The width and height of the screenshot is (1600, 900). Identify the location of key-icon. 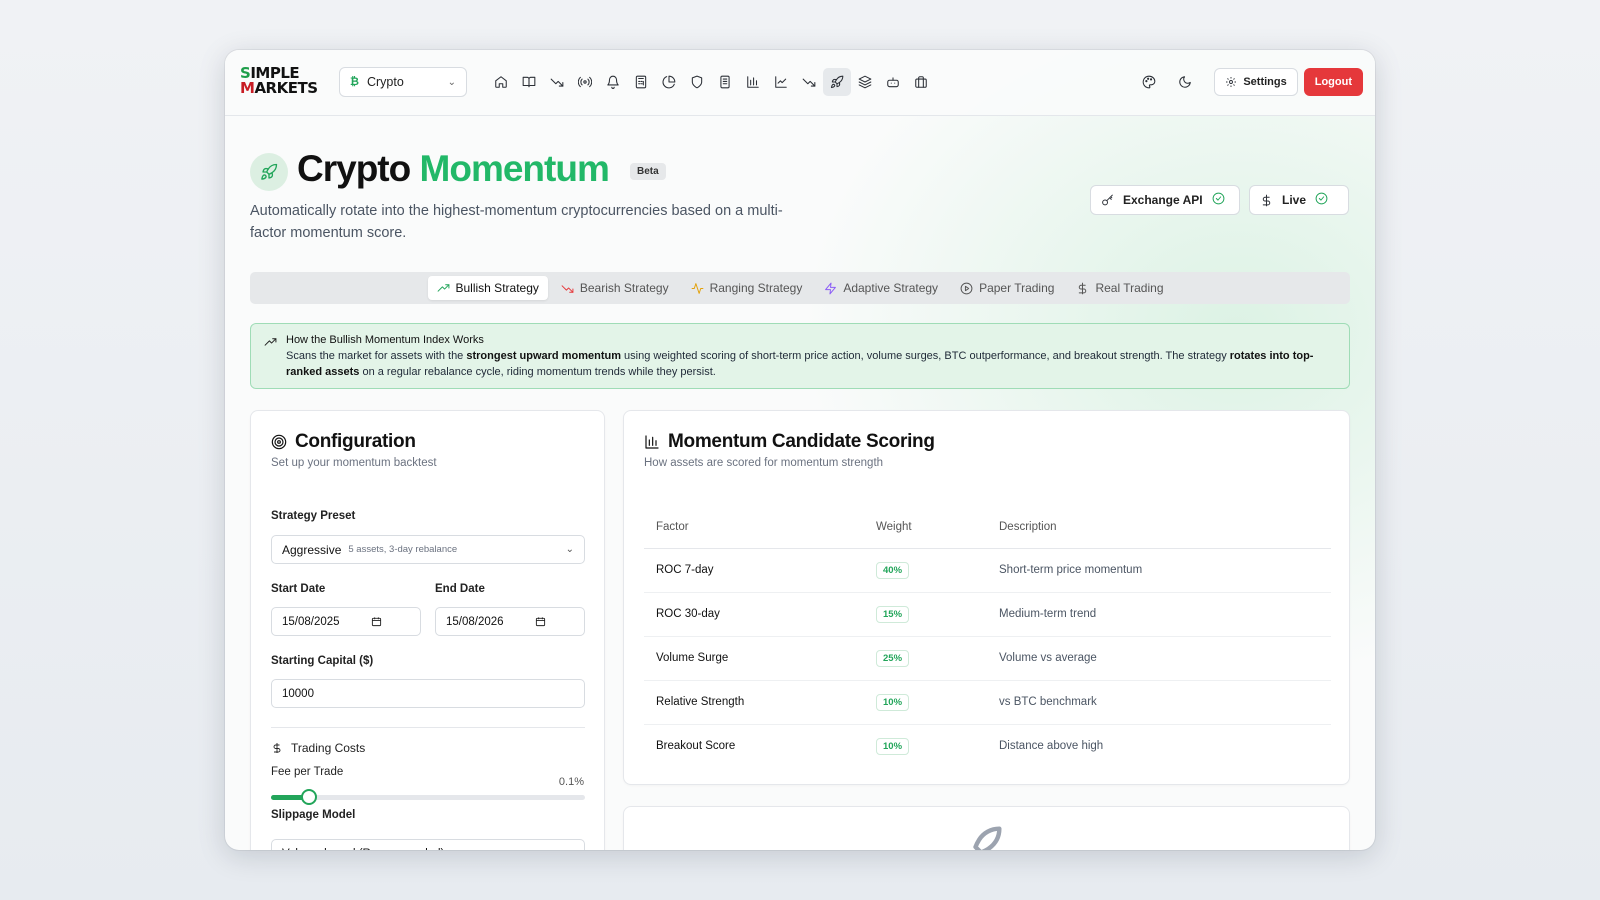
(1107, 199).